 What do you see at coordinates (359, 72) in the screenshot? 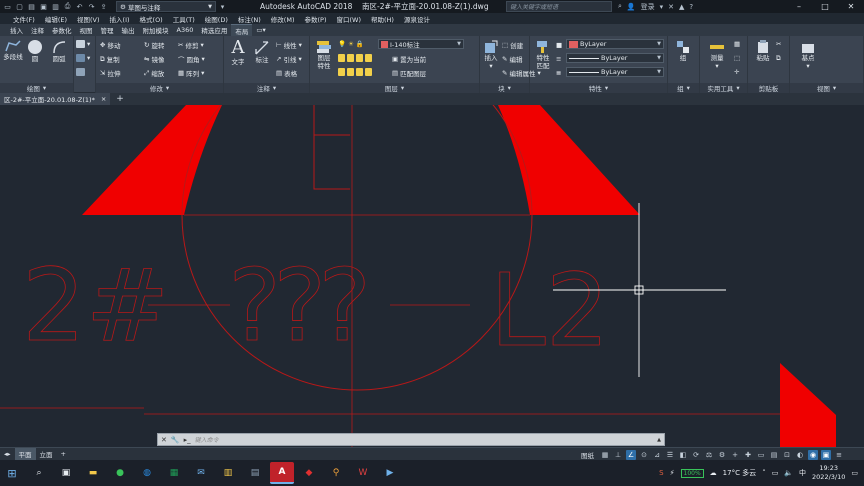
I see `layer-thaw-icon` at bounding box center [359, 72].